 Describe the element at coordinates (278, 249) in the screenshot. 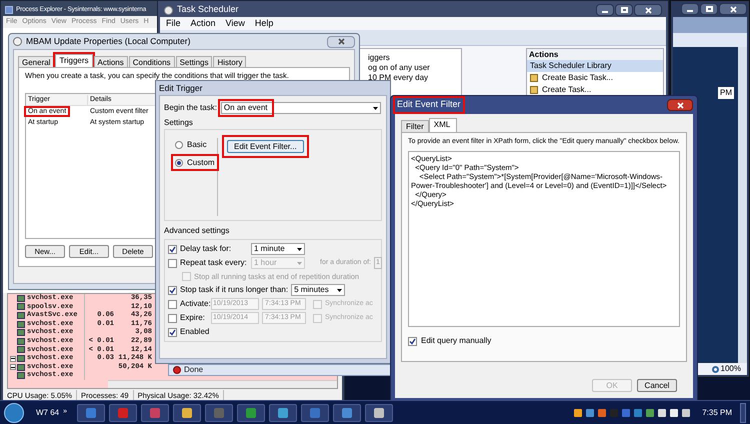

I see `dropdown: 1 minute` at that location.